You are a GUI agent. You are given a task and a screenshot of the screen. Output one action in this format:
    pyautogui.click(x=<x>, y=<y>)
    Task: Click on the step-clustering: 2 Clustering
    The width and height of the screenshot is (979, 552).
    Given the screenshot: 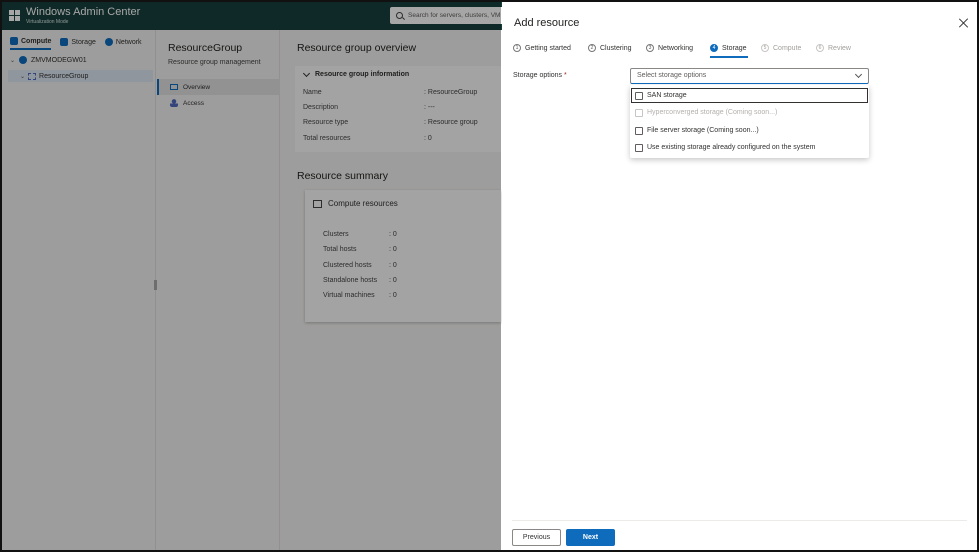 What is the action you would take?
    pyautogui.click(x=610, y=48)
    